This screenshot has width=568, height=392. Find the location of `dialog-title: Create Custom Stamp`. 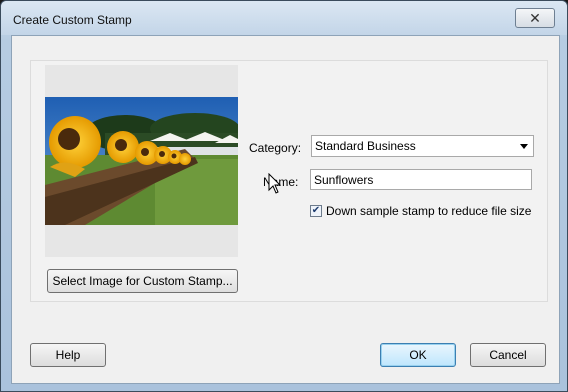

dialog-title: Create Custom Stamp is located at coordinates (72, 20).